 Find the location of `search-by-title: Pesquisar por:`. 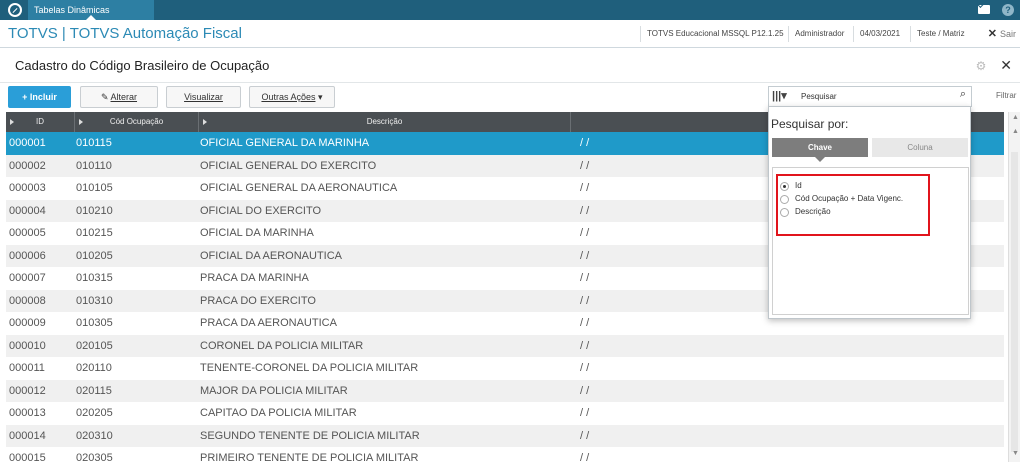

search-by-title: Pesquisar por: is located at coordinates (810, 124).